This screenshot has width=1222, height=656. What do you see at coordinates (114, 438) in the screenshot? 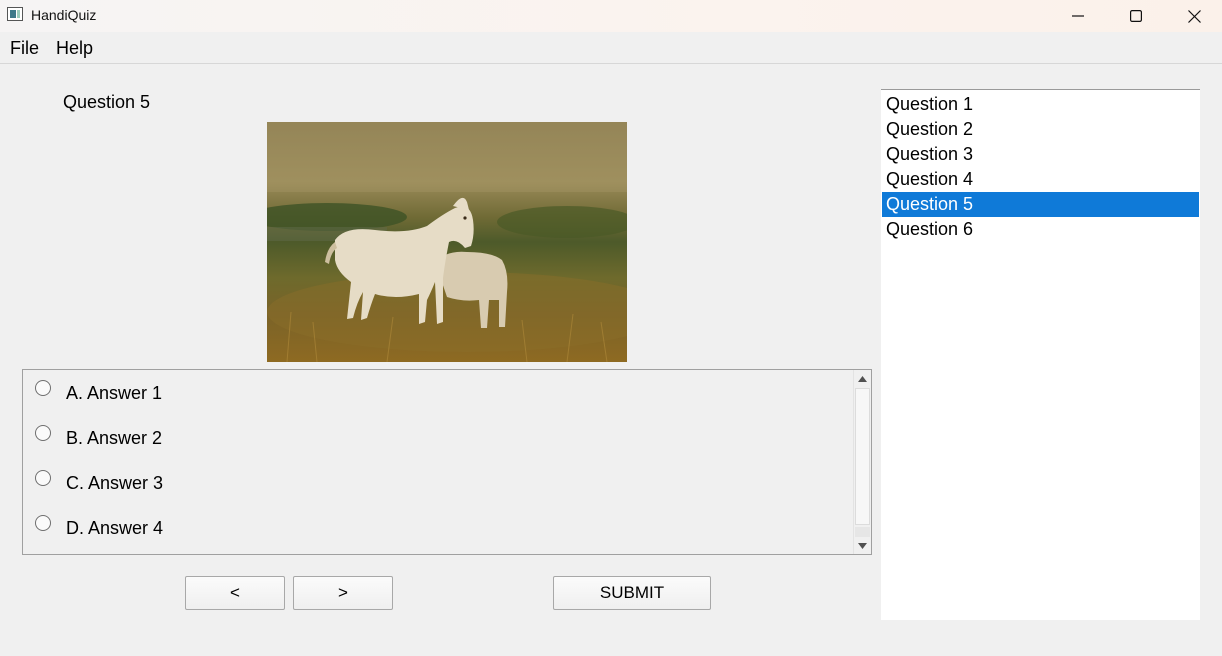
I see `answer-label: B. Answer 2` at bounding box center [114, 438].